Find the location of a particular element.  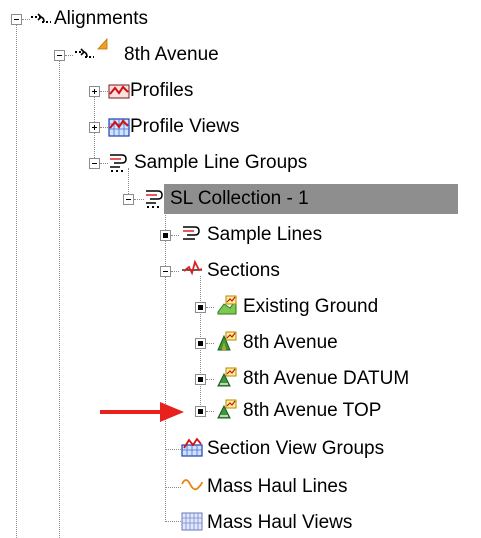

tree-label-mass-haul-views: Mass Haul Views is located at coordinates (279, 523).